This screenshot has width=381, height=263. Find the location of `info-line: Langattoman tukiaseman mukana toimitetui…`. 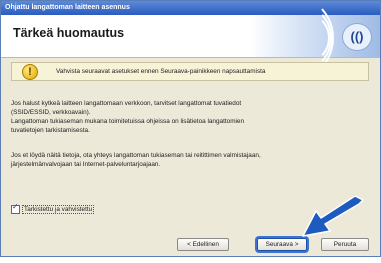

info-line: Langattoman tukiaseman mukana toimitetui… is located at coordinates (128, 121).